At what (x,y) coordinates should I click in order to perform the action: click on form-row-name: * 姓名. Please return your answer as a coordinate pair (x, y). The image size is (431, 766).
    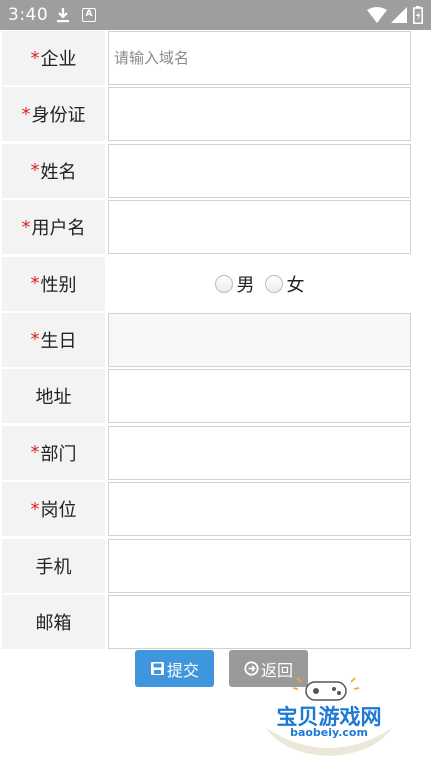
    Looking at the image, I should click on (206, 171).